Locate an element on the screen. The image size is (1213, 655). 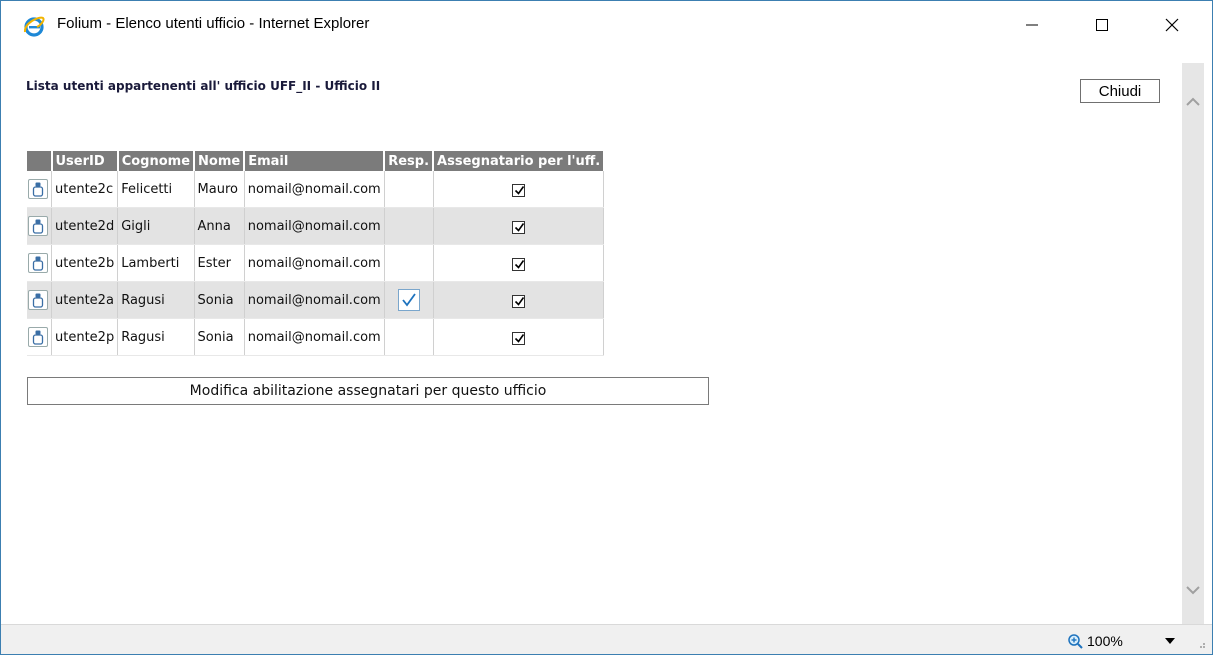
table-row: utente2d Gigli Anna nomail@nomail.com is located at coordinates (315, 226).